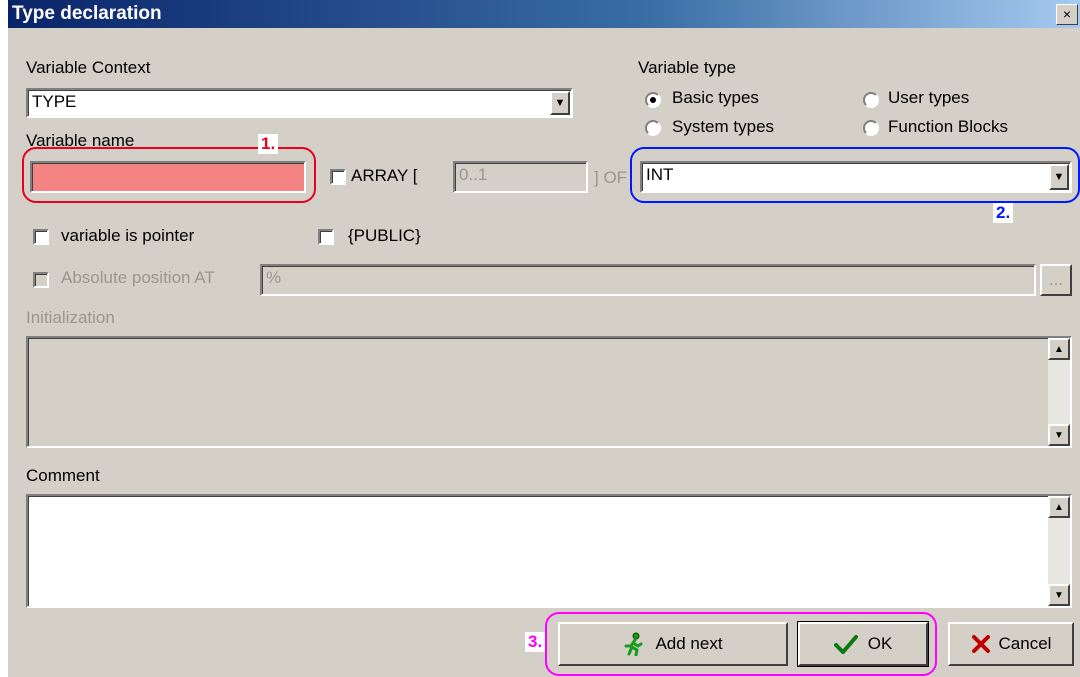 The height and width of the screenshot is (677, 1080). I want to click on variable-context-label: Variable Context, so click(88, 67).